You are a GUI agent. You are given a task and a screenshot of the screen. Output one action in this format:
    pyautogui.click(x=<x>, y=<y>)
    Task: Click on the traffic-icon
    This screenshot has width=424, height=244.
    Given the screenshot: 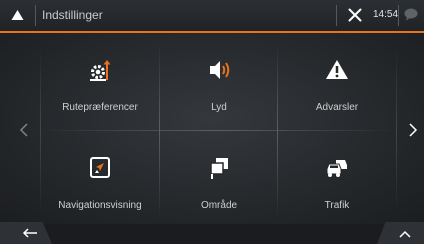 What is the action you would take?
    pyautogui.click(x=336, y=168)
    